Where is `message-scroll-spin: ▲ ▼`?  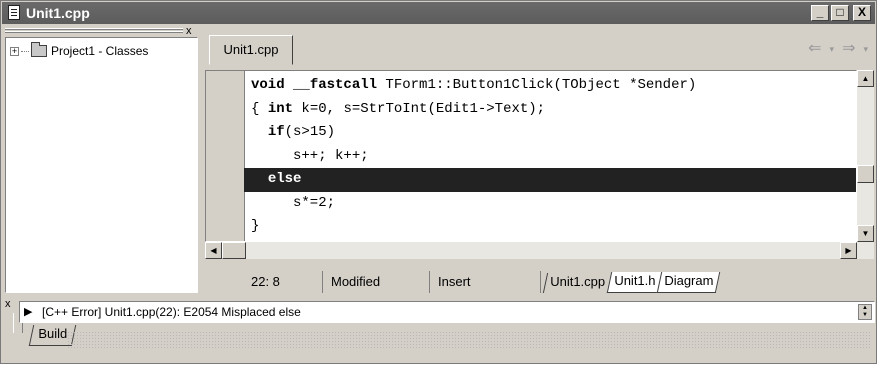 message-scroll-spin: ▲ ▼ is located at coordinates (865, 312).